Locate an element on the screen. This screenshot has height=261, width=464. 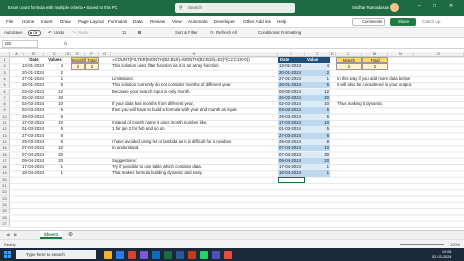
teams-icon is located at coordinates (216, 254).